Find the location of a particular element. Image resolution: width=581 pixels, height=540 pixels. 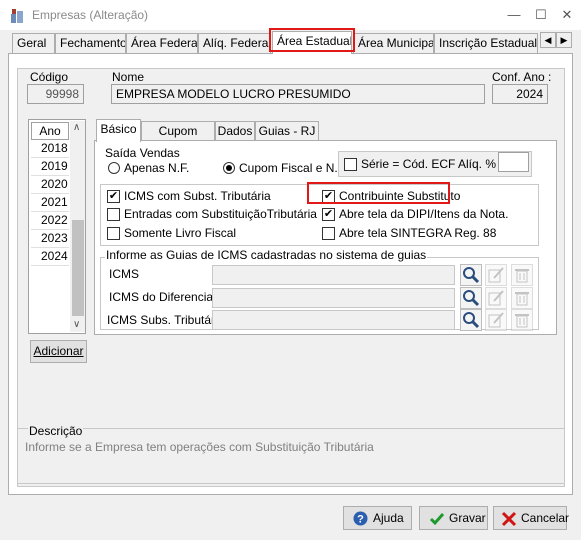

icms-subst-label: ICMS com Subst. Tributária is located at coordinates (197, 196).